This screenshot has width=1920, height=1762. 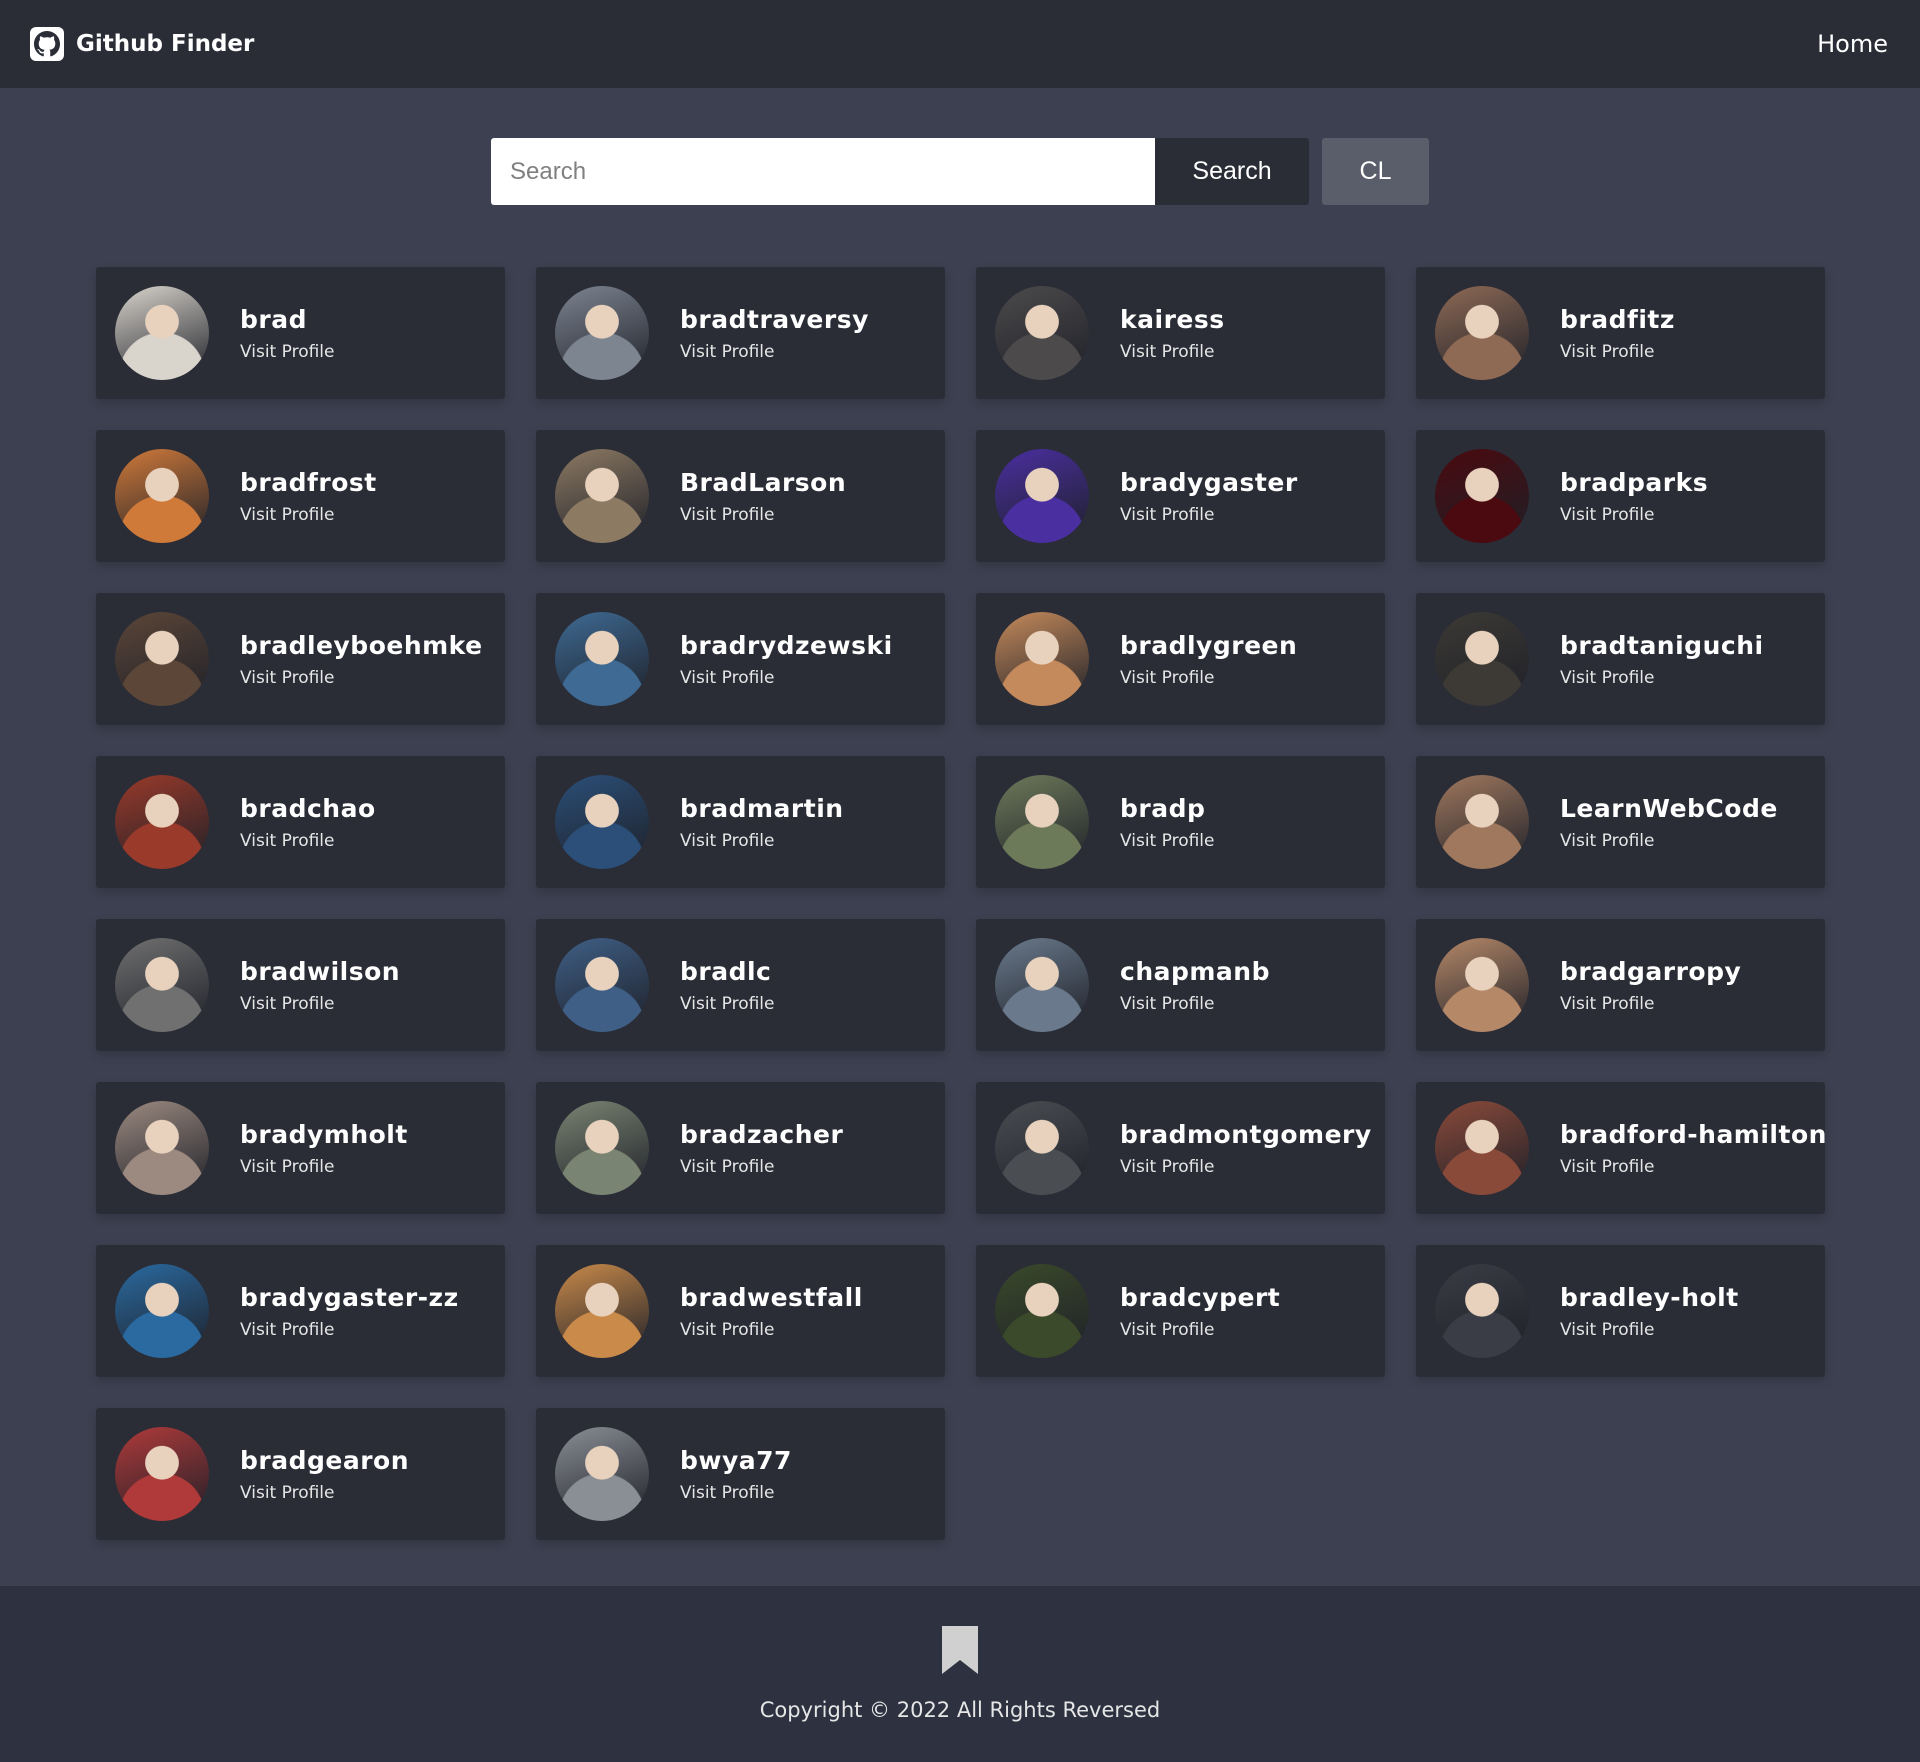 I want to click on user-info: bradwilson Visit Profile, so click(x=320, y=985).